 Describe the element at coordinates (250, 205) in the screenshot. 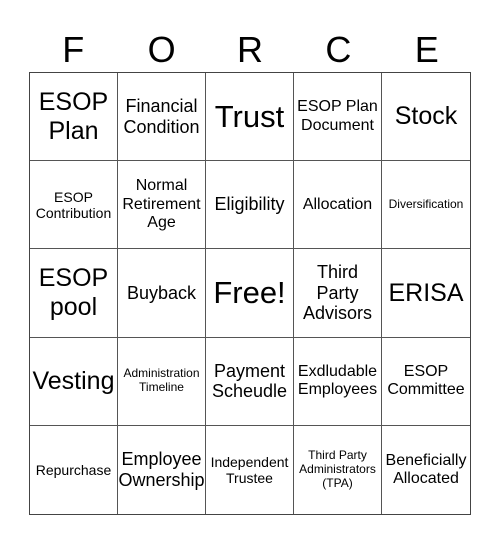

I see `bingo-cell: Eligibility` at that location.